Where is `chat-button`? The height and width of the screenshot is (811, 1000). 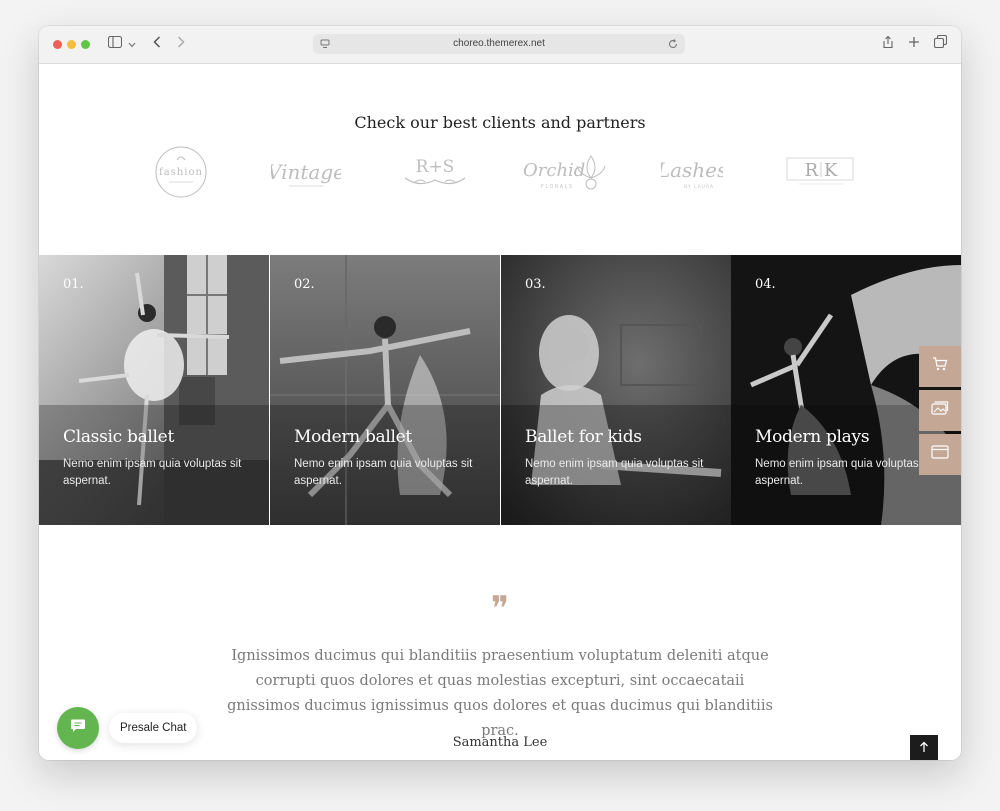
chat-button is located at coordinates (78, 728).